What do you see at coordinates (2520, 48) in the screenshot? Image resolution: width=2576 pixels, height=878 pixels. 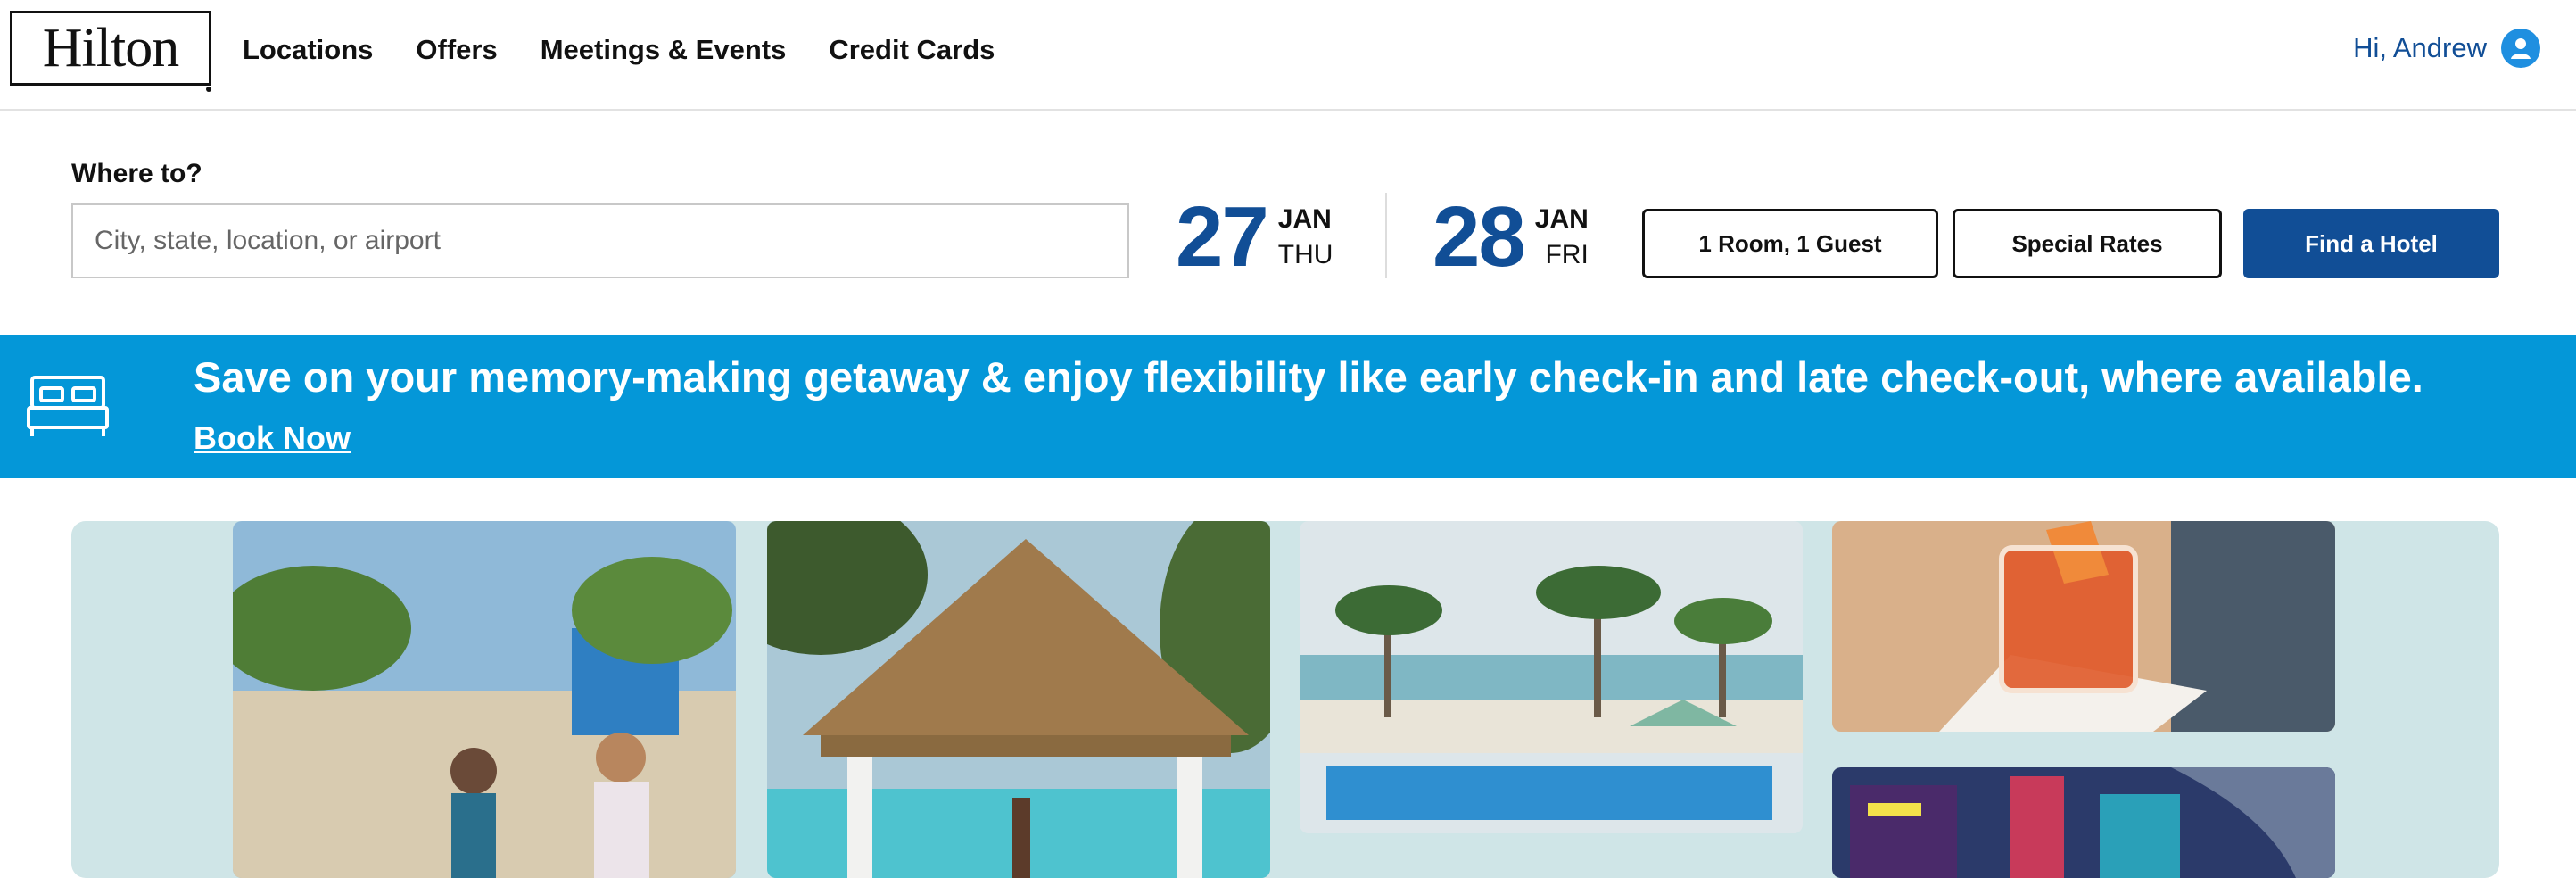 I see `user-avatar-icon` at bounding box center [2520, 48].